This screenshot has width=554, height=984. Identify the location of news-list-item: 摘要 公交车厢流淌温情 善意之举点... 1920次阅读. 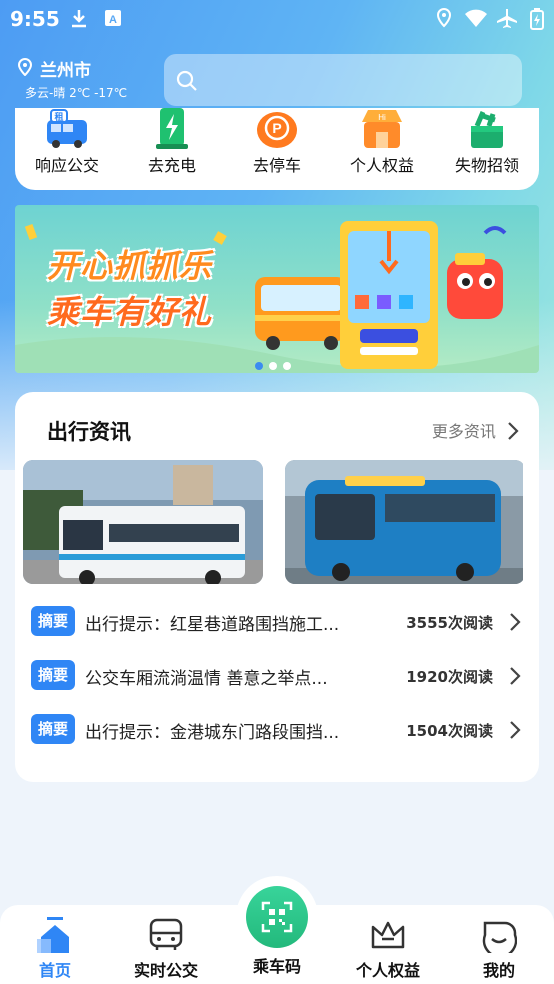
(276, 675).